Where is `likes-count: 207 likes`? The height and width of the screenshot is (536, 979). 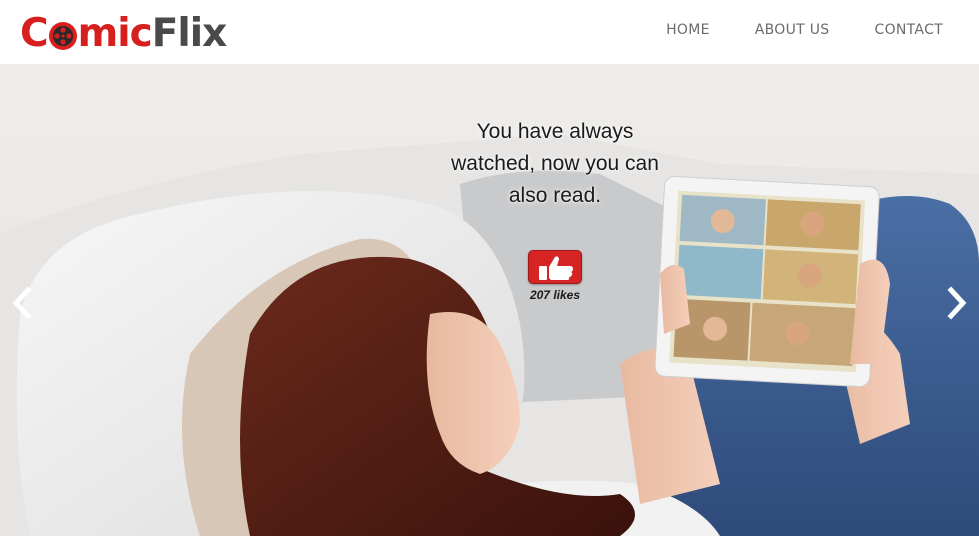 likes-count: 207 likes is located at coordinates (555, 295).